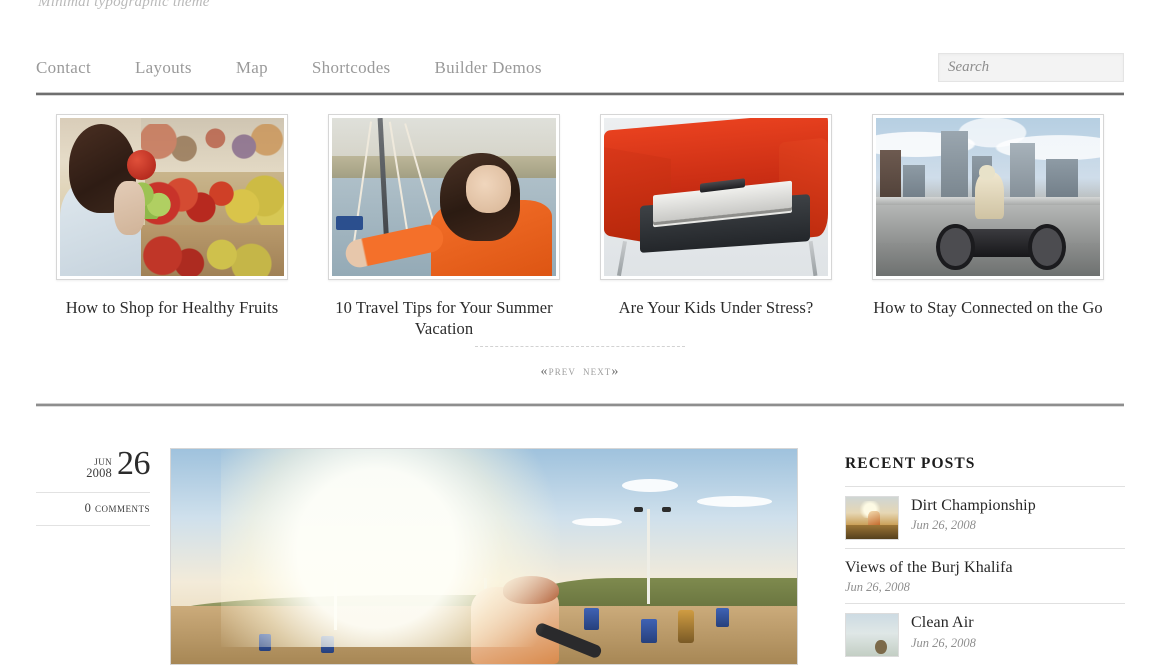 The width and height of the screenshot is (1160, 665). Describe the element at coordinates (103, 460) in the screenshot. I see `post-date-month: Jun` at that location.